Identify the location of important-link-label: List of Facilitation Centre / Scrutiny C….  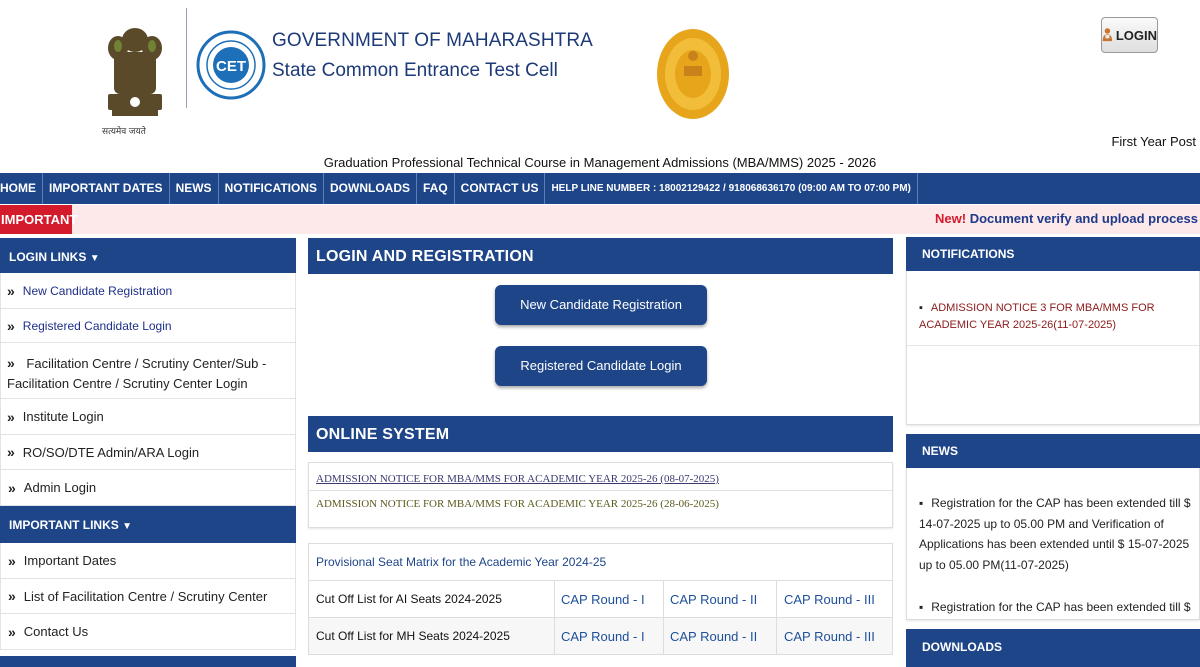
(145, 596).